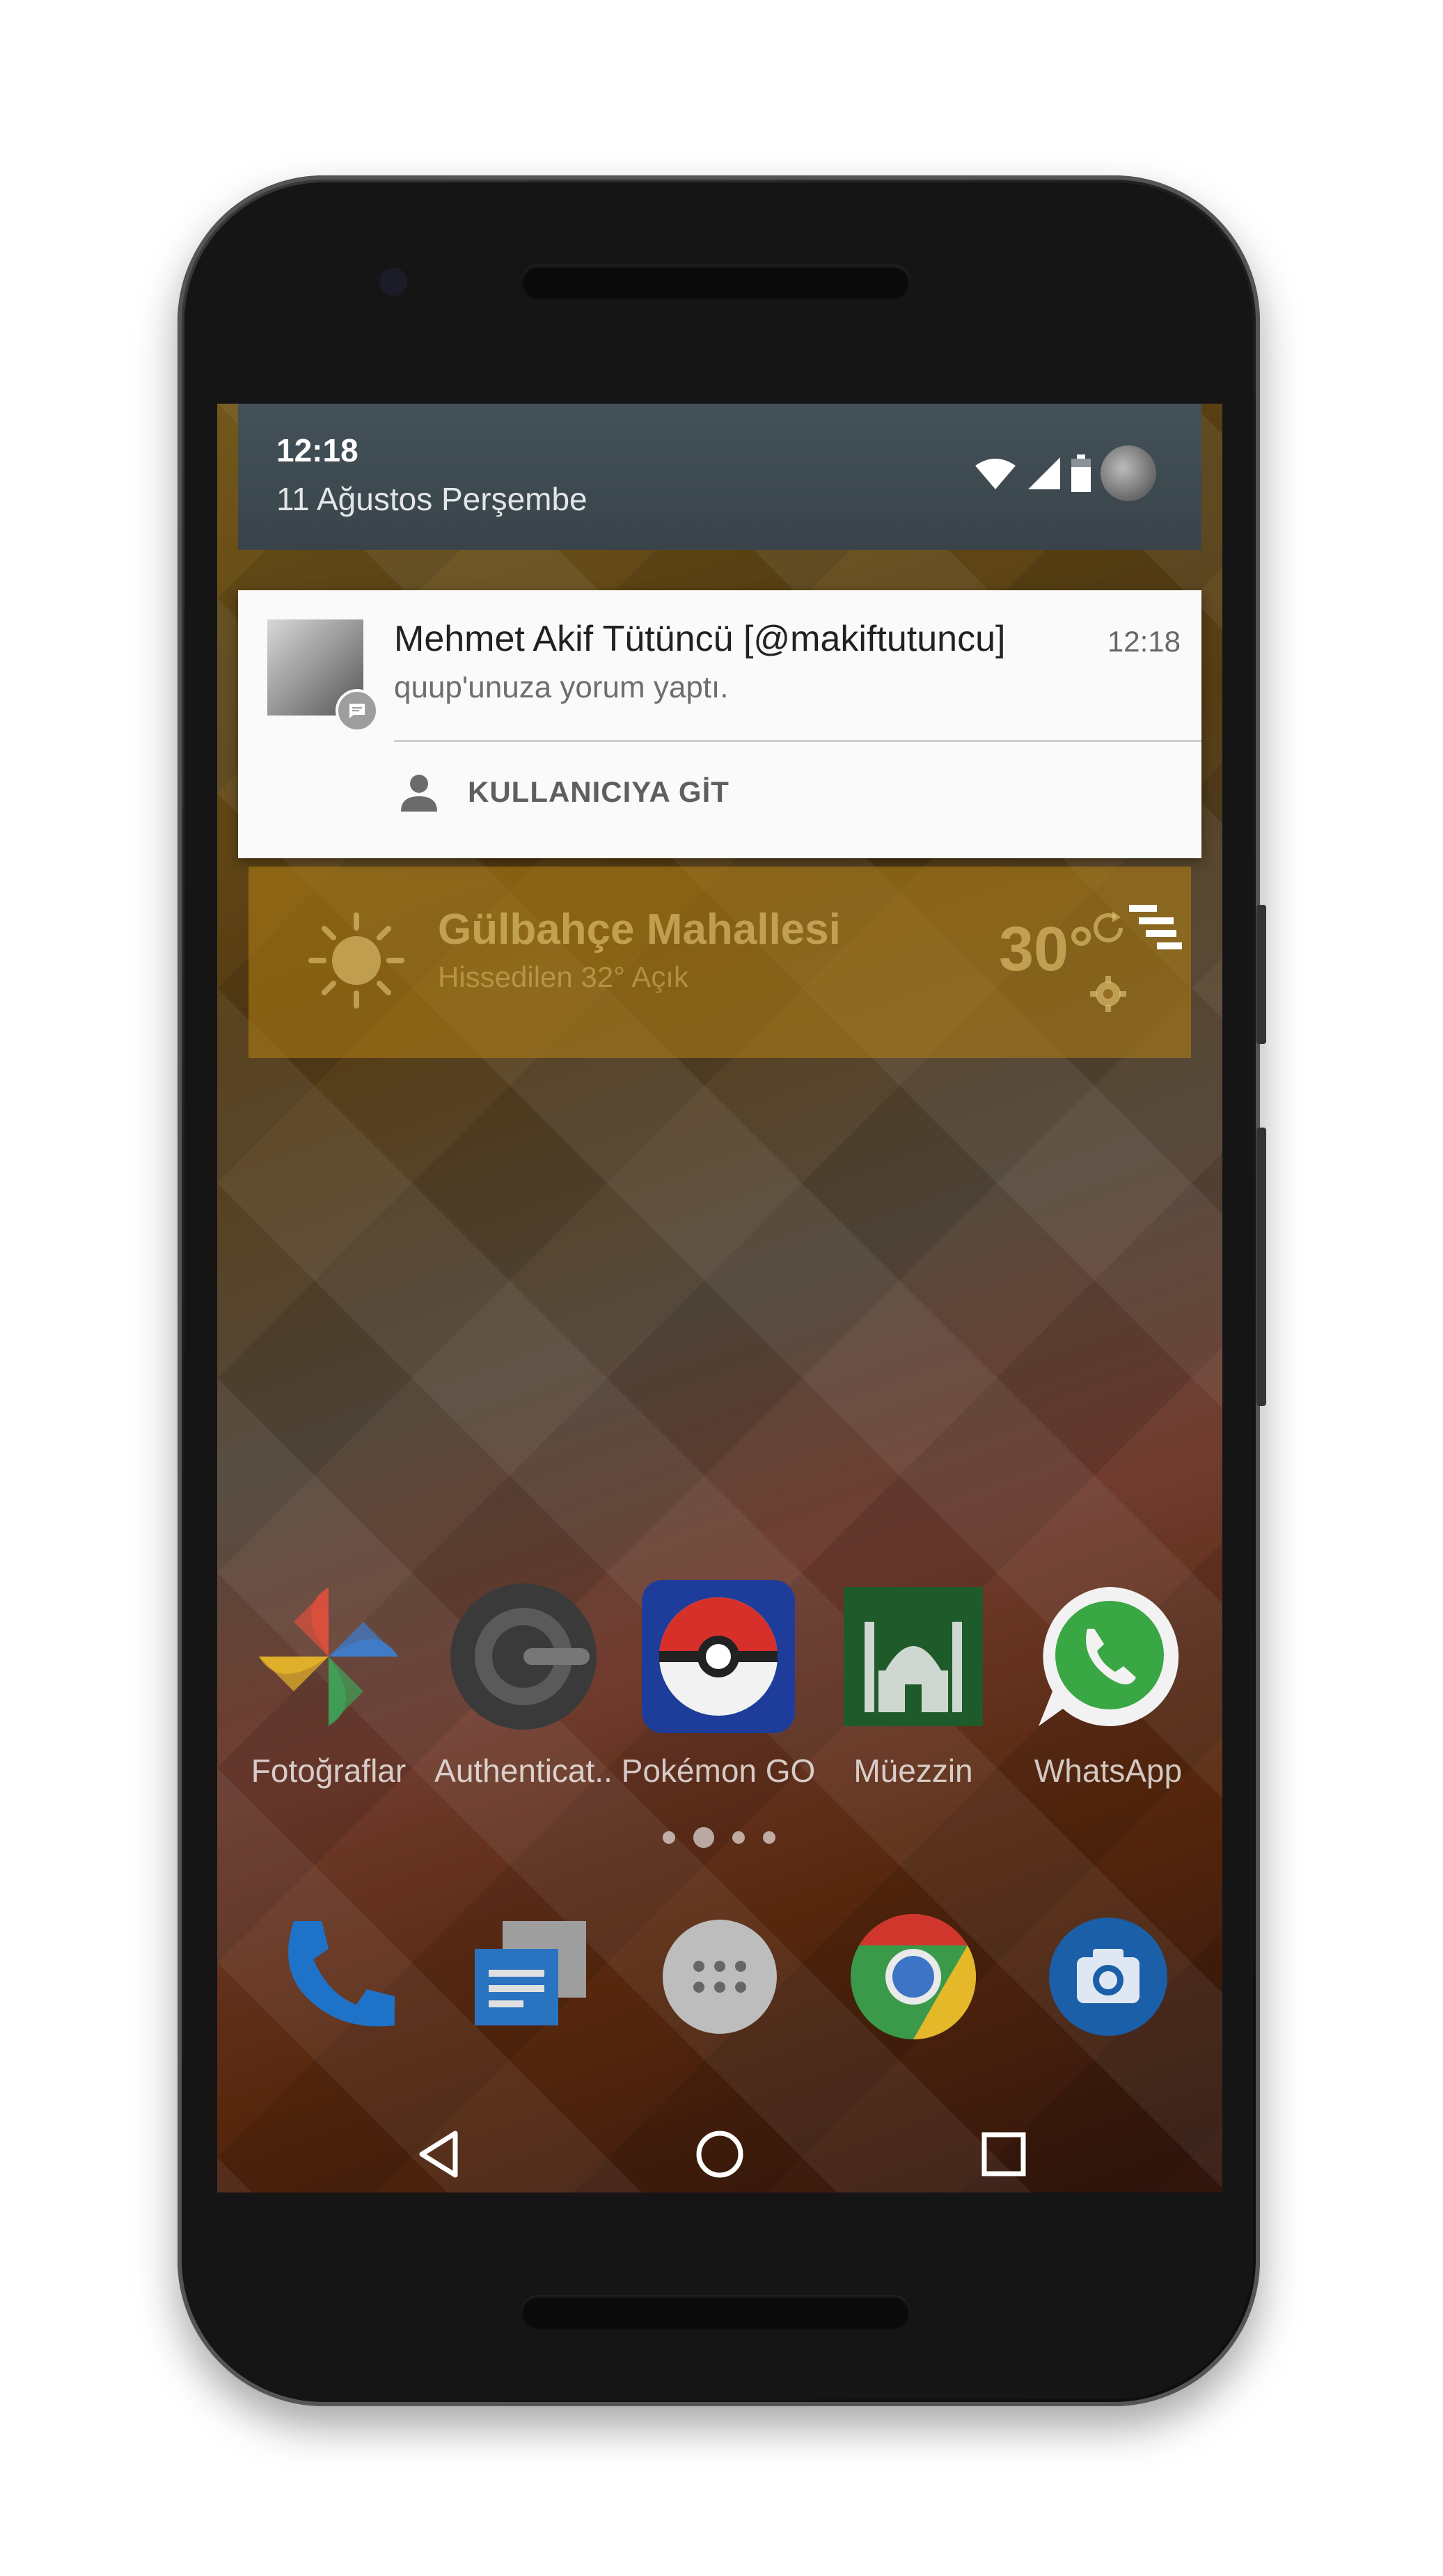 This screenshot has width=1443, height=2576. Describe the element at coordinates (1108, 993) in the screenshot. I see `settings-icon` at that location.